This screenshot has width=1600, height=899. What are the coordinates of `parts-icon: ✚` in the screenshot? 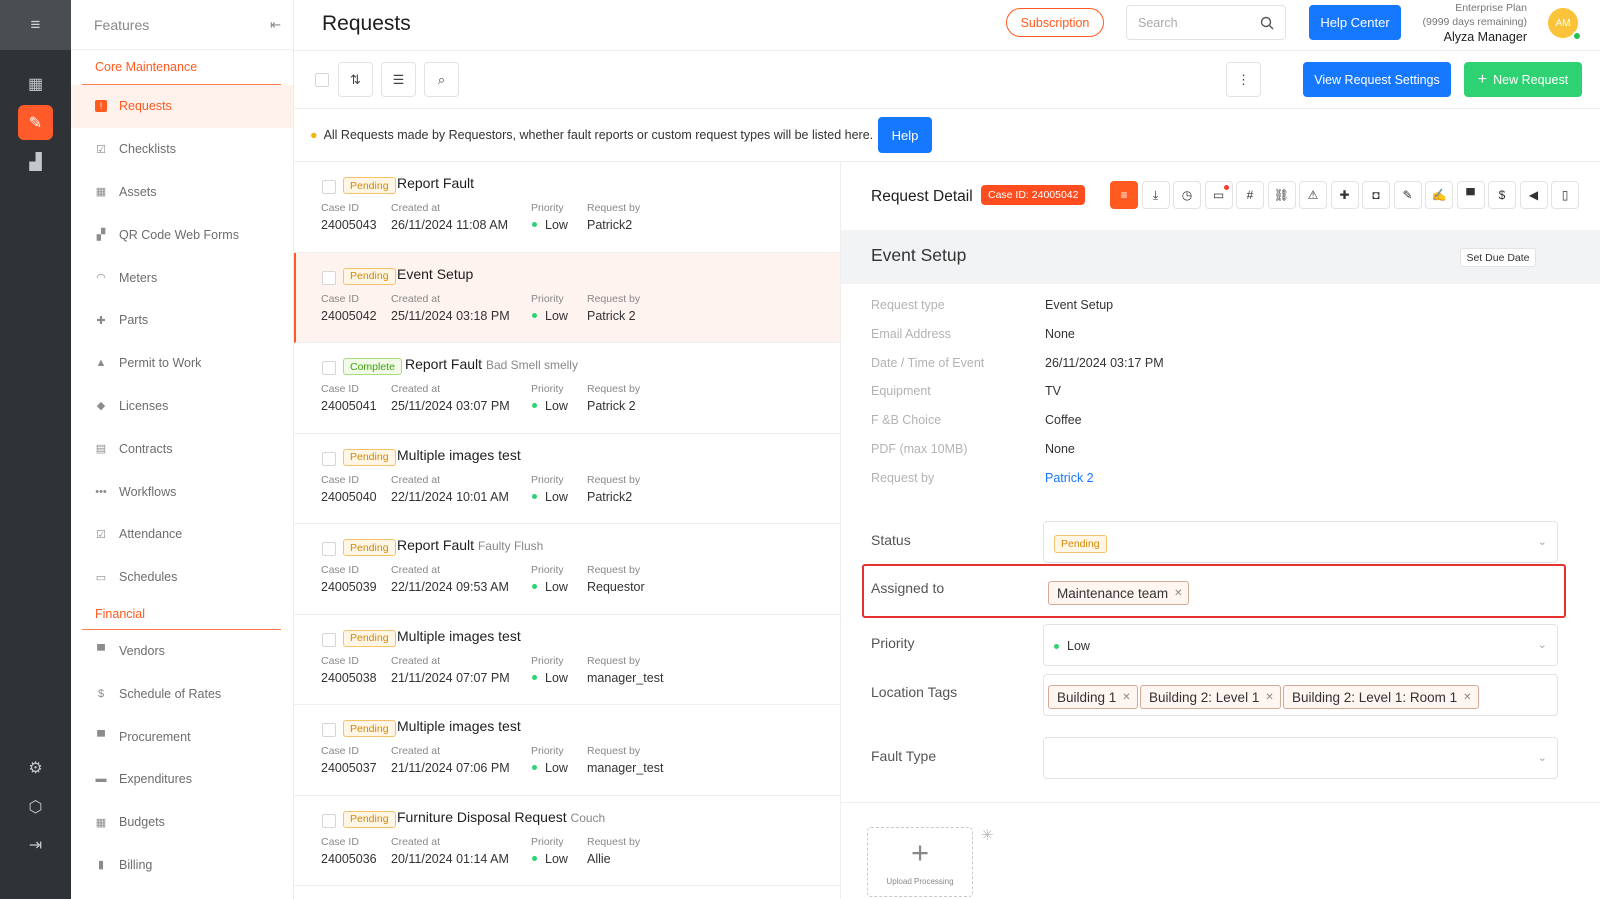 It's located at (1344, 195).